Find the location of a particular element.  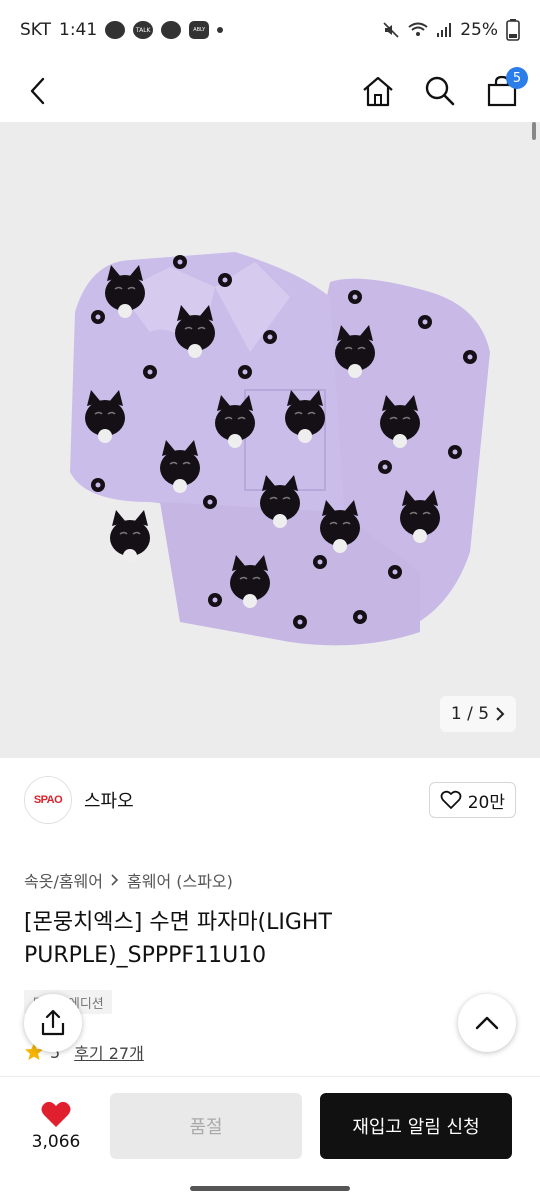

status-left: SKT 1:41 TALK ABLY is located at coordinates (122, 30).